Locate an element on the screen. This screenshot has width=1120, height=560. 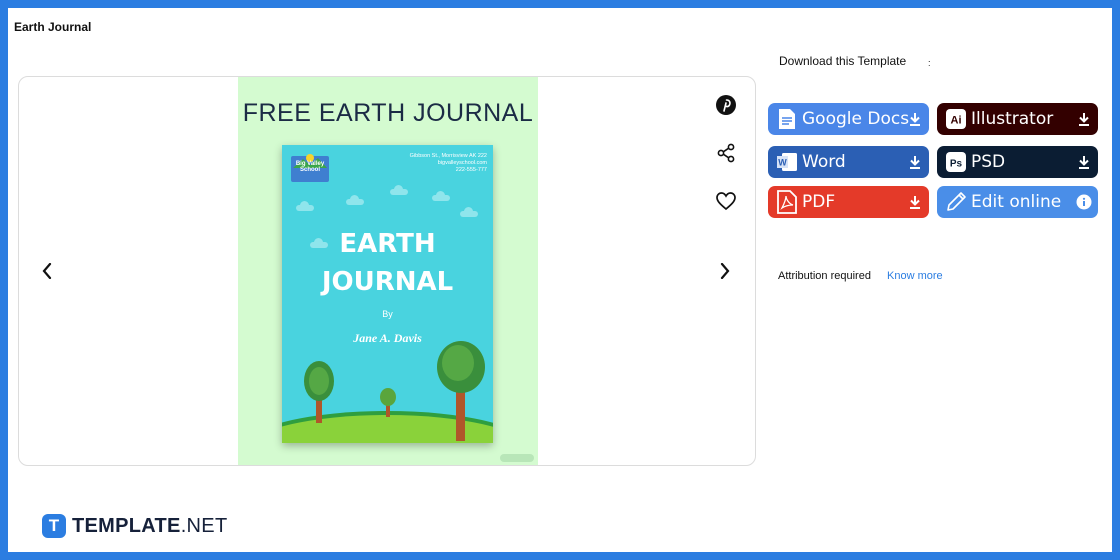
cover-title-line2: JOURNAL is located at coordinates (387, 282).